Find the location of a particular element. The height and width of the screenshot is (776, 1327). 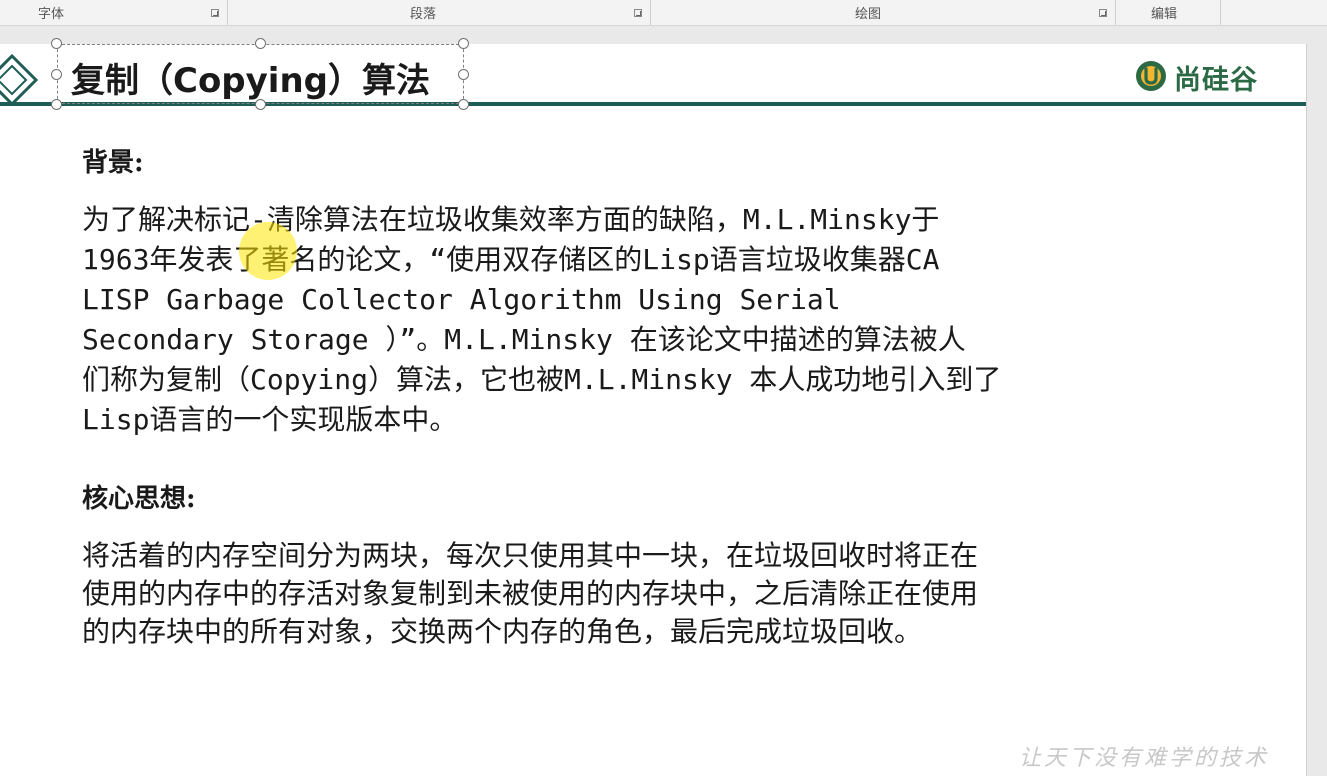

paragraph-line: 1963年发表了著名的论文，“使用双存储区的Lisp语言垃圾收集器CA is located at coordinates (511, 259).